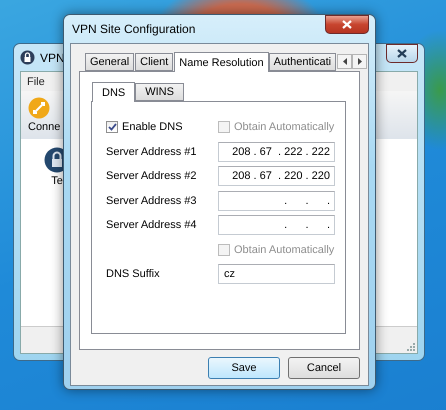 This screenshot has height=410, width=446. What do you see at coordinates (159, 92) in the screenshot?
I see `tab: WINS` at bounding box center [159, 92].